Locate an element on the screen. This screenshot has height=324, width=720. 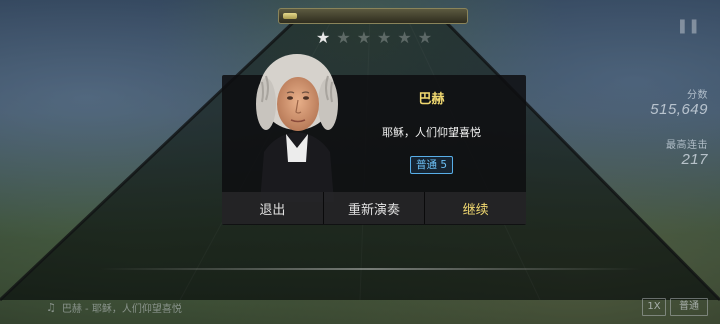
composer-portrait is located at coordinates (297, 128).